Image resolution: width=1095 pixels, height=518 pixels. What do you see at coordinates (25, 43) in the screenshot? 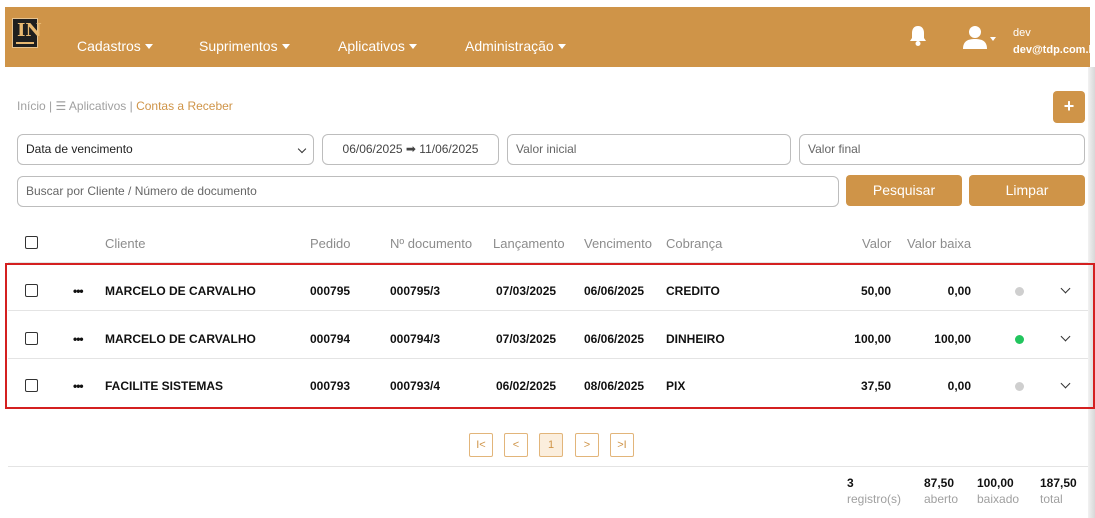
I see `logo-underline` at bounding box center [25, 43].